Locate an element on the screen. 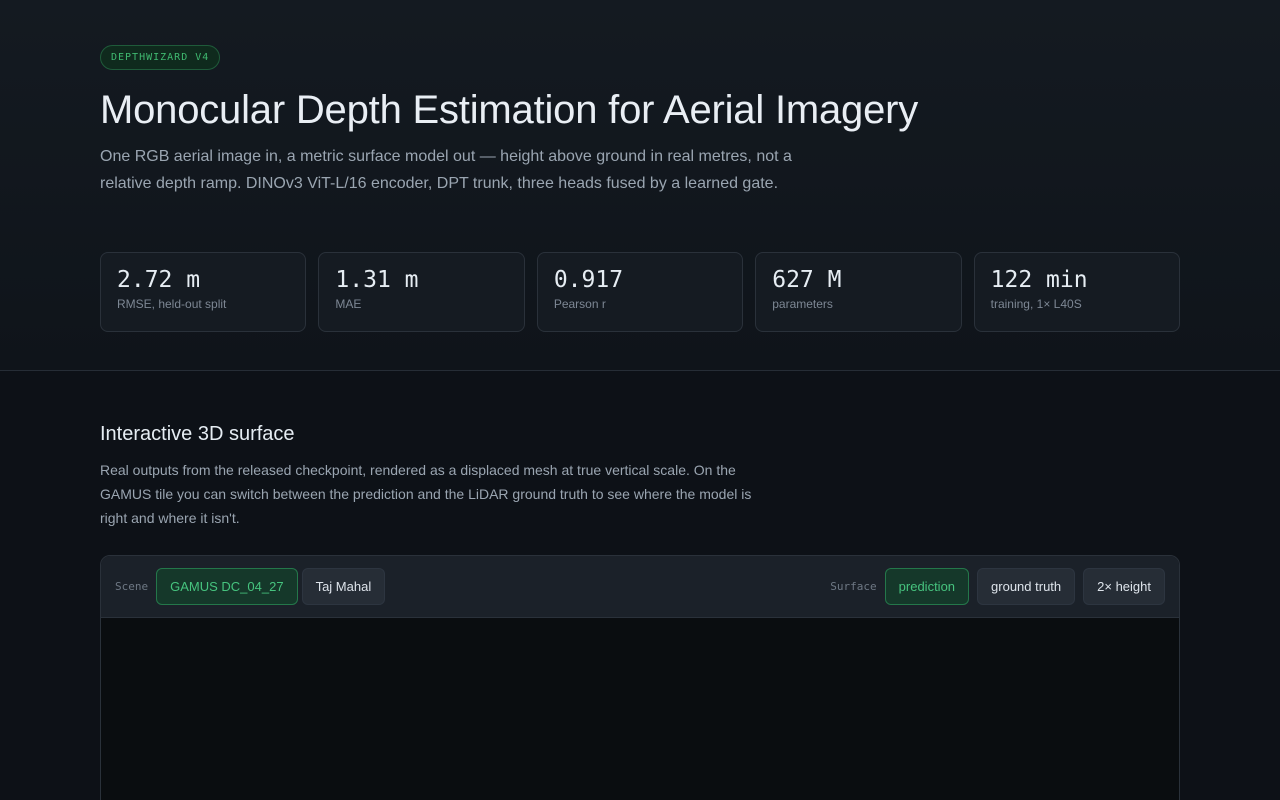  surface-label: Surface is located at coordinates (853, 586).